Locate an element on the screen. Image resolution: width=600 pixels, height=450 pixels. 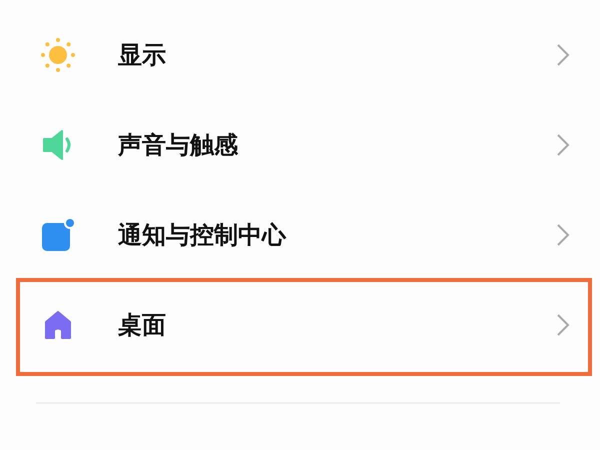
notification-icon is located at coordinates (58, 235).